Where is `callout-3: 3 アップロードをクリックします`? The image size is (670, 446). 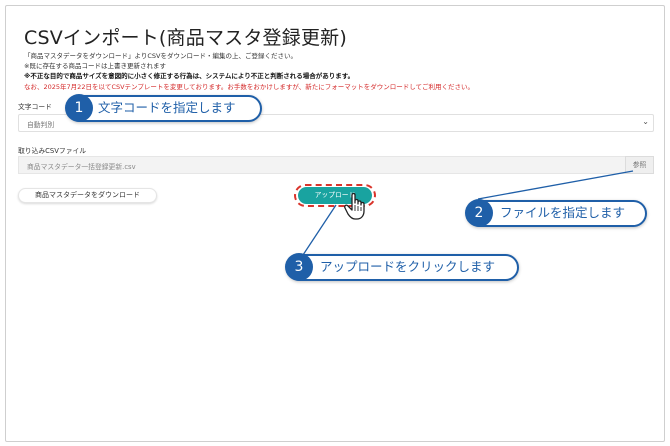
callout-3: 3 アップロードをクリックします is located at coordinates (402, 267).